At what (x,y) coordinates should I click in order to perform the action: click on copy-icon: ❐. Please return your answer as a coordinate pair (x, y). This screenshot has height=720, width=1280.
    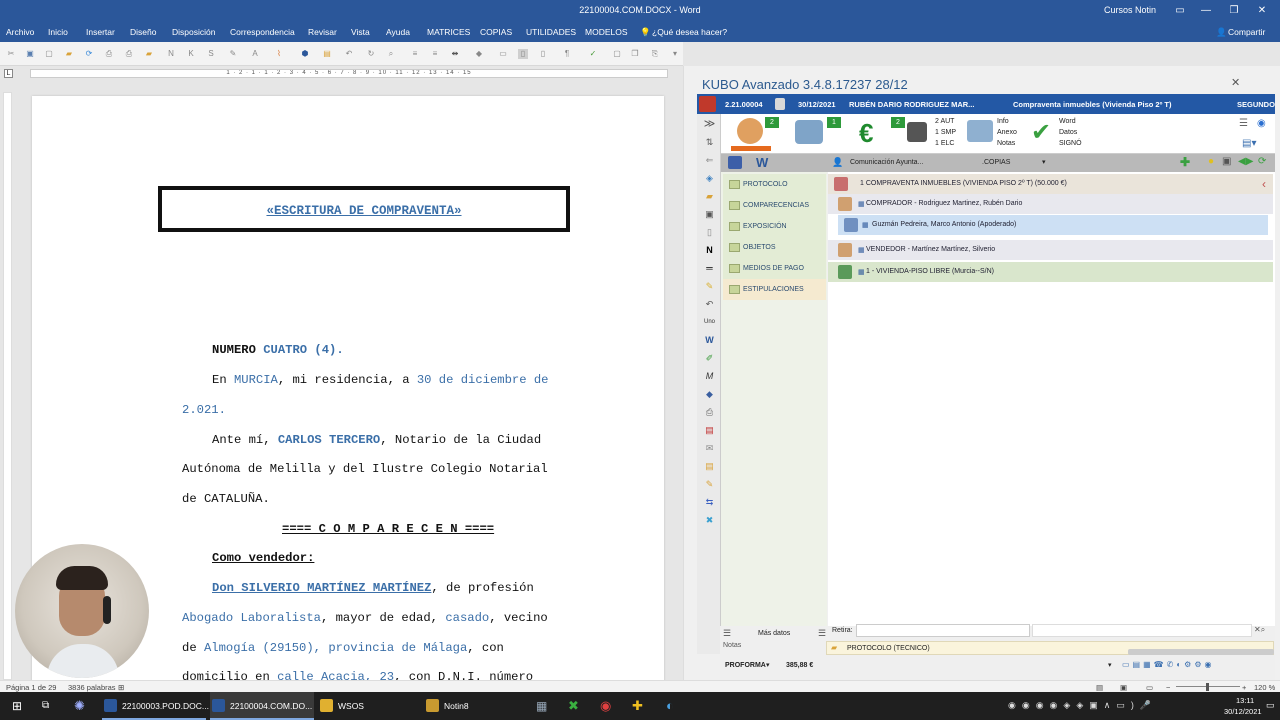
    Looking at the image, I should click on (635, 54).